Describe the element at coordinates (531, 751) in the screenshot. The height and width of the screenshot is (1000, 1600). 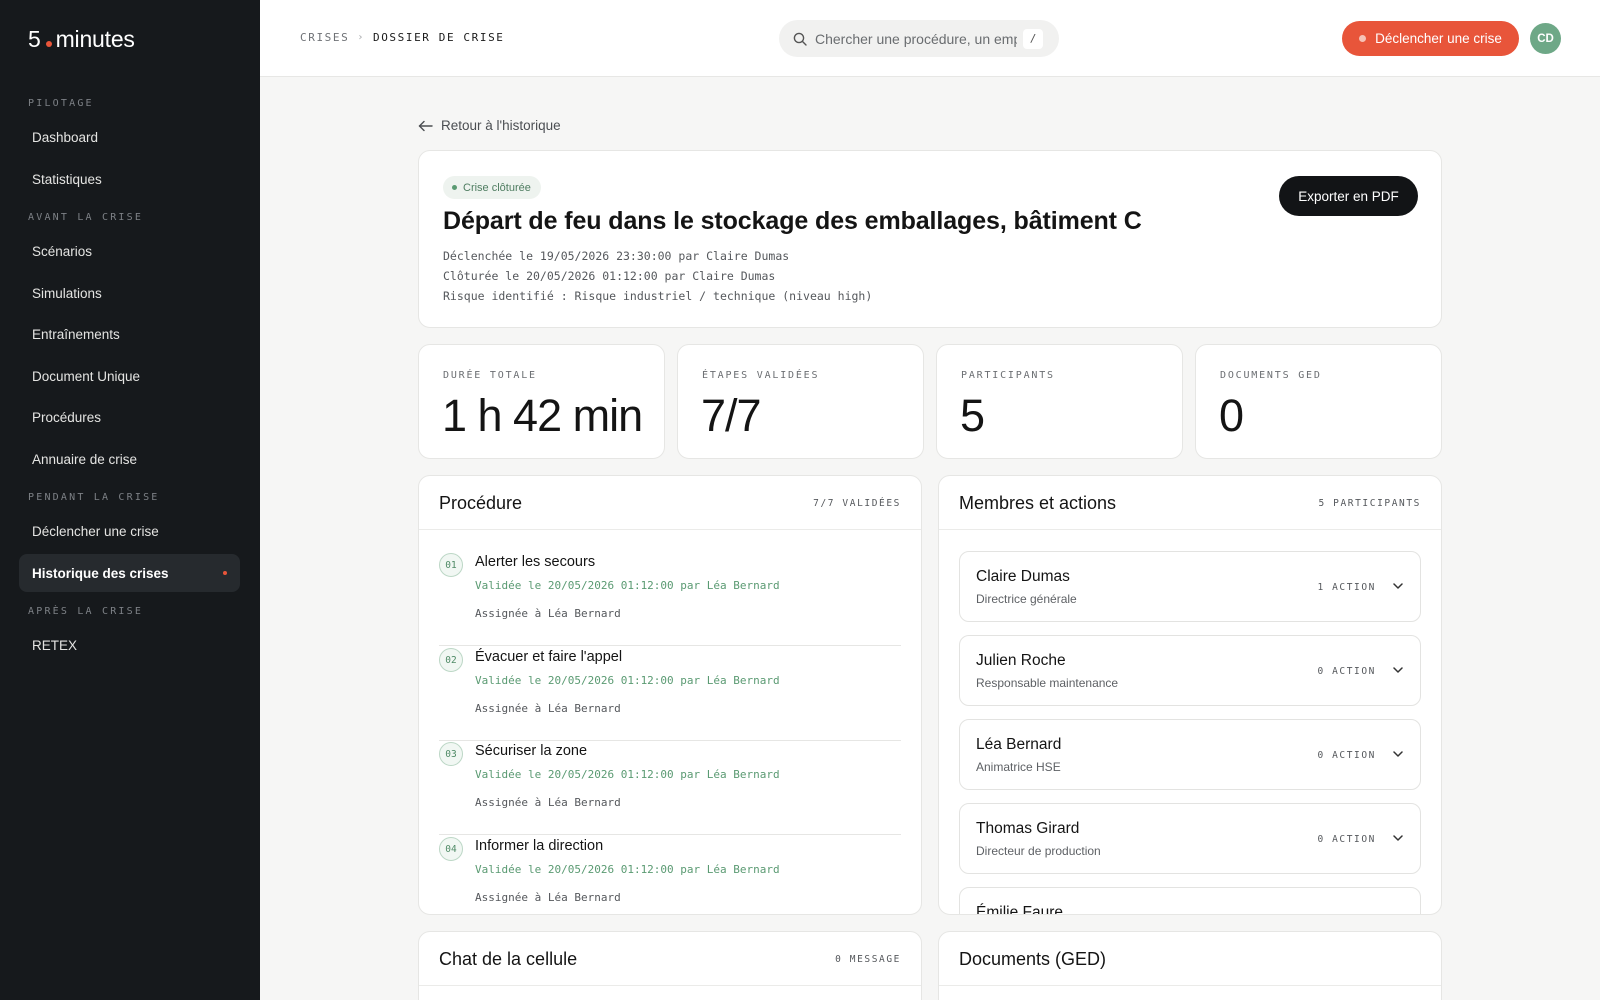
I see `step-title: Sécuriser la zone` at that location.